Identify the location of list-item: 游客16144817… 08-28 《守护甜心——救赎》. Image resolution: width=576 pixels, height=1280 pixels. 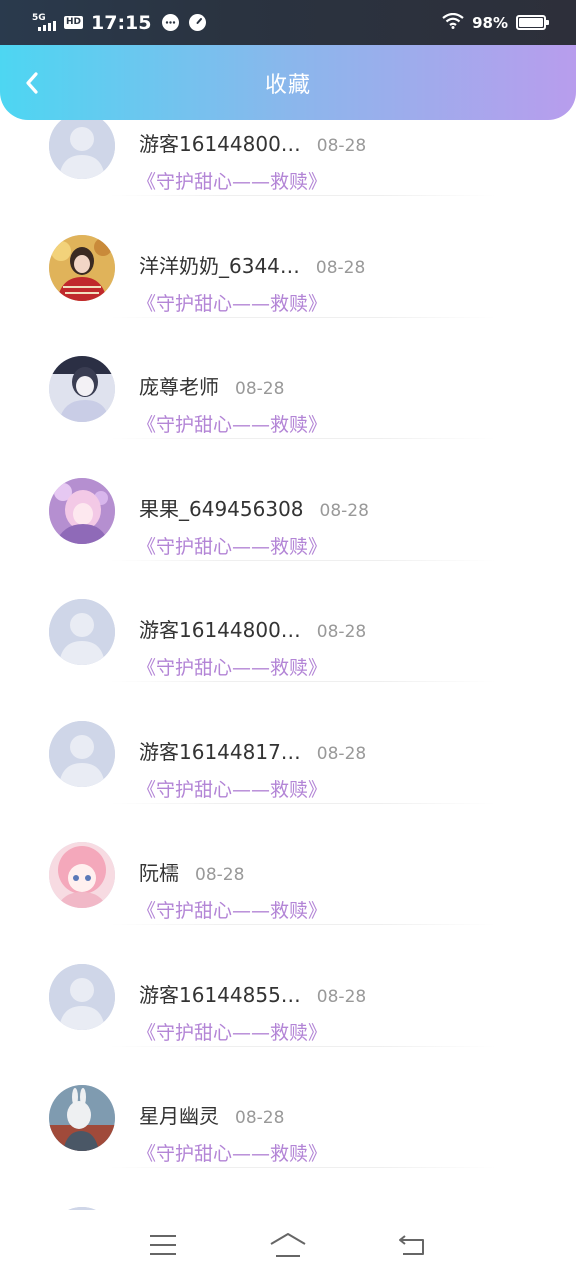
(288, 743).